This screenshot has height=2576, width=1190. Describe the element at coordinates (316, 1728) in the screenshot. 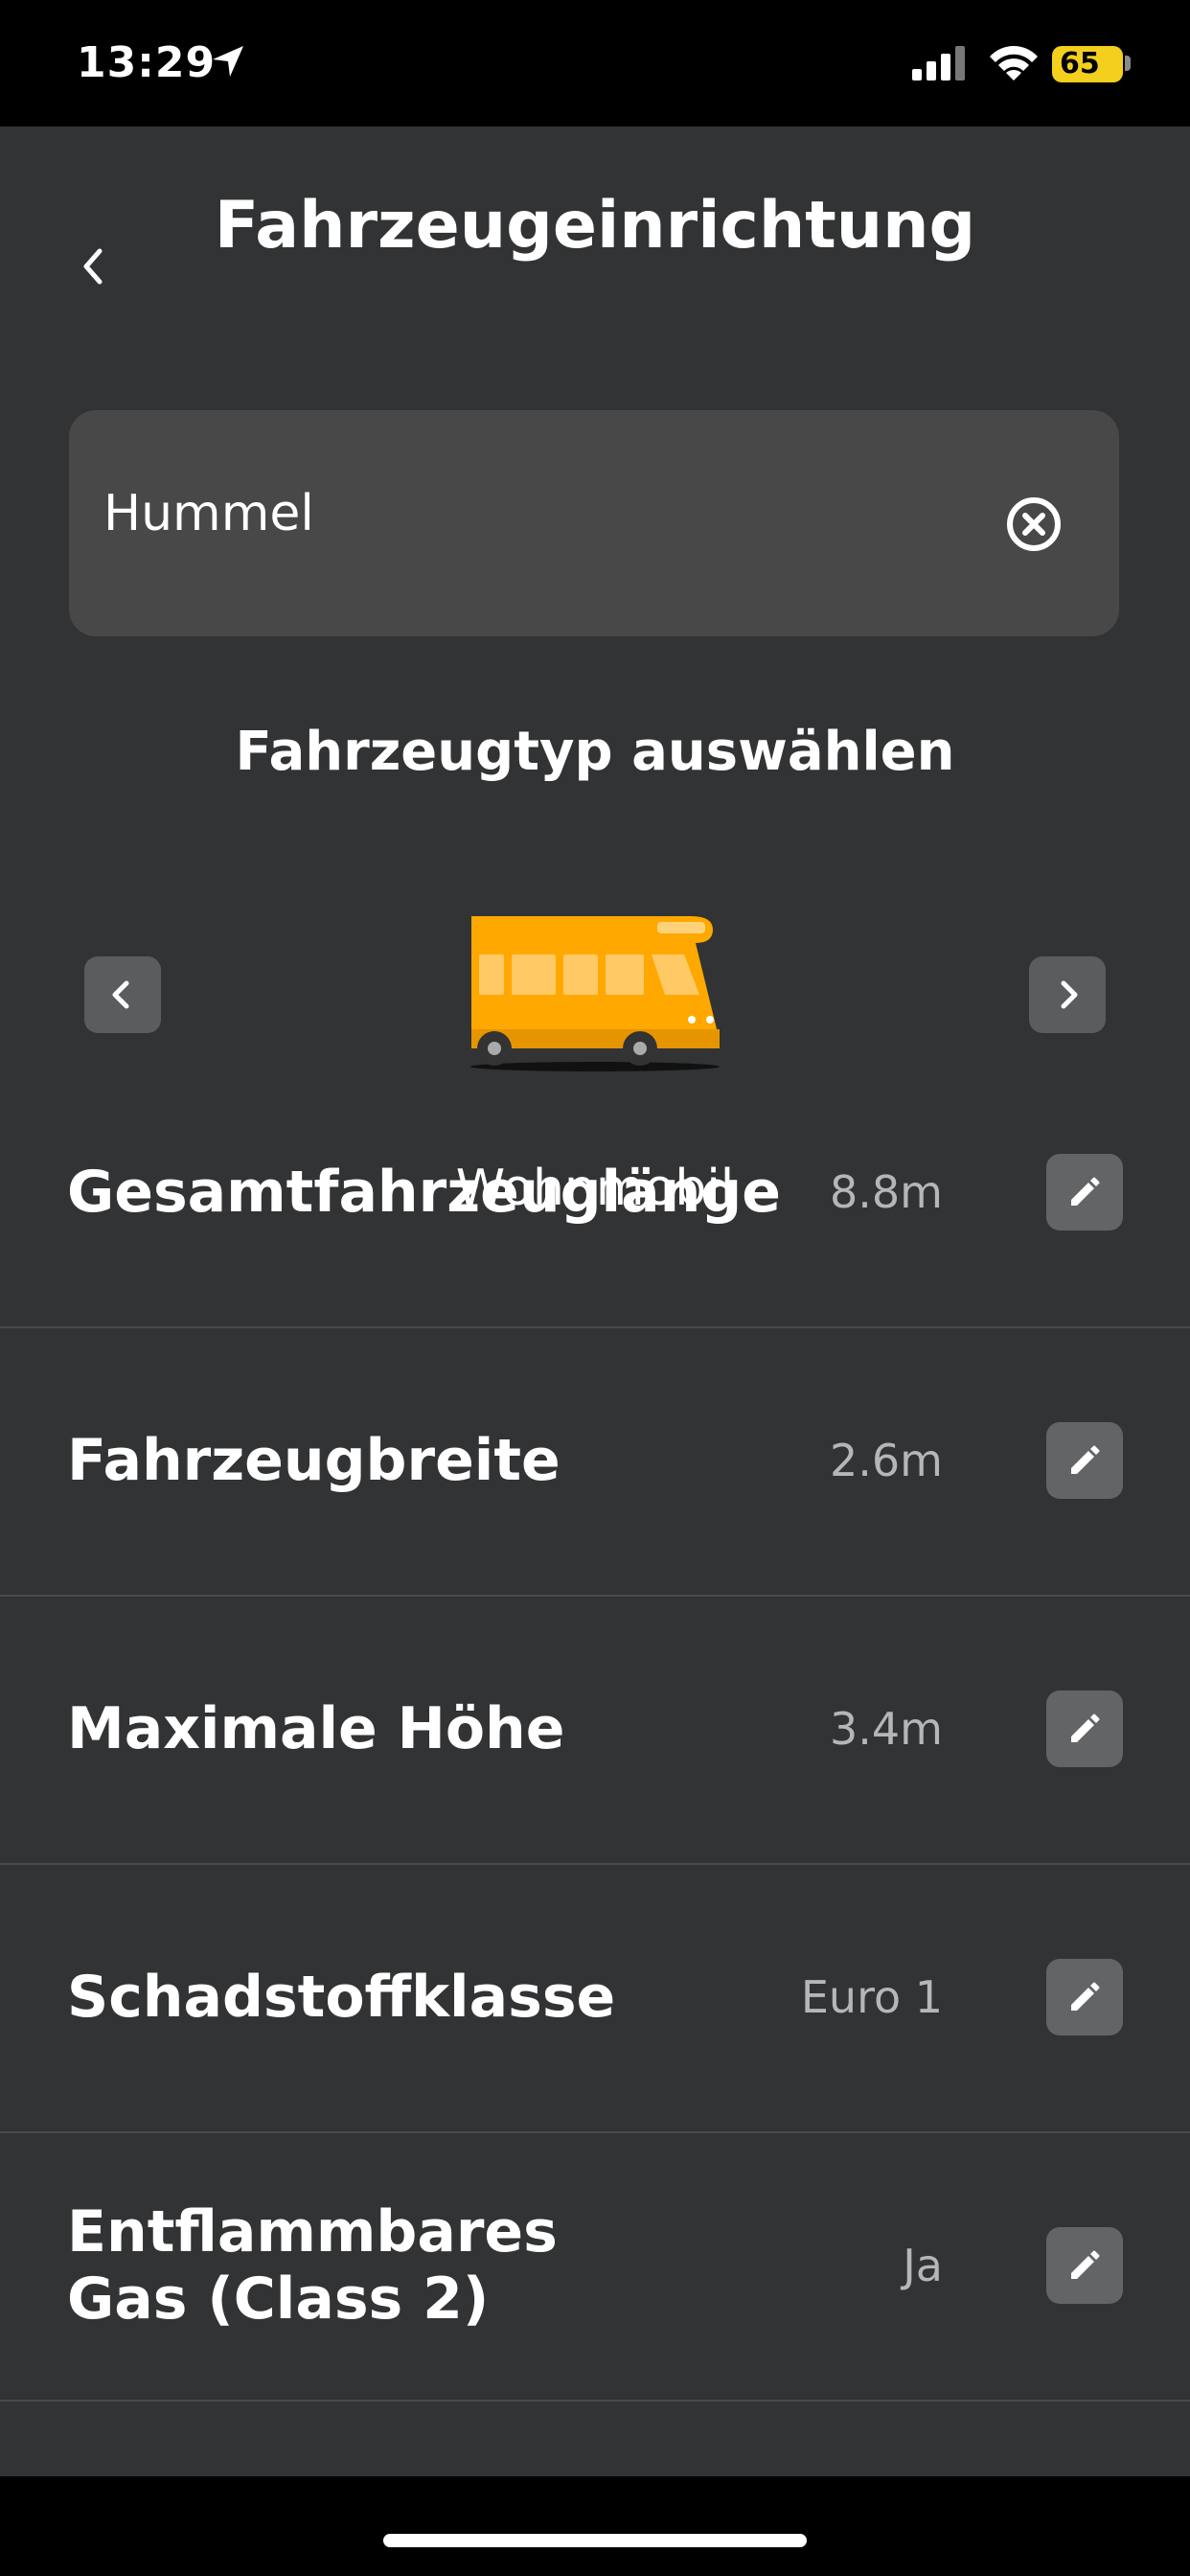

I see `setting-label: Maximale Höhe` at that location.